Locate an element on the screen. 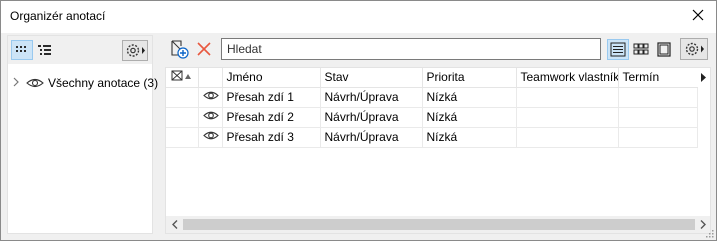  grid-dots-icon is located at coordinates (21, 49).